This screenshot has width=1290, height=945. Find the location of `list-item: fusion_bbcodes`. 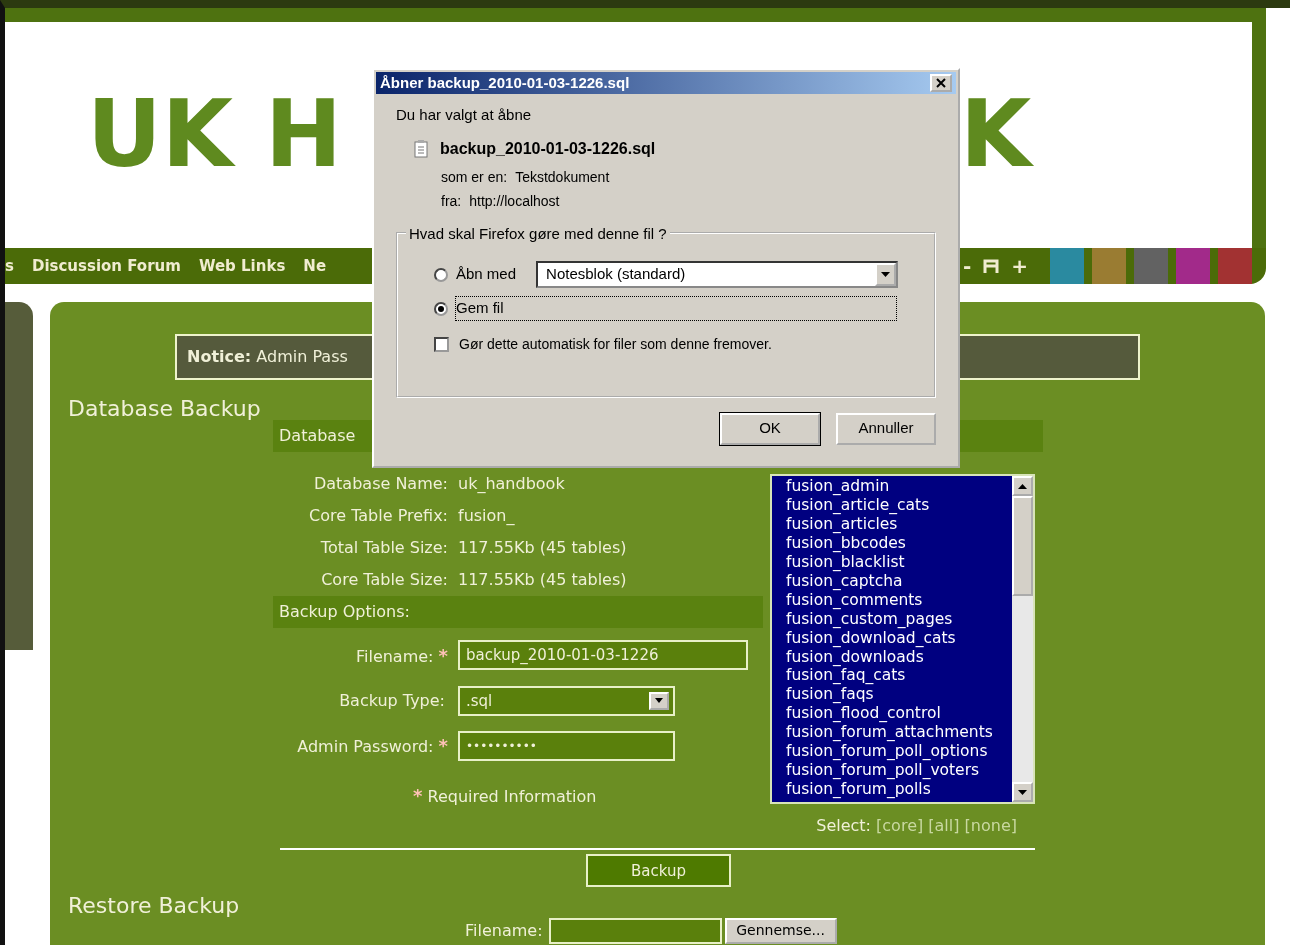

list-item: fusion_bbcodes is located at coordinates (882, 543).